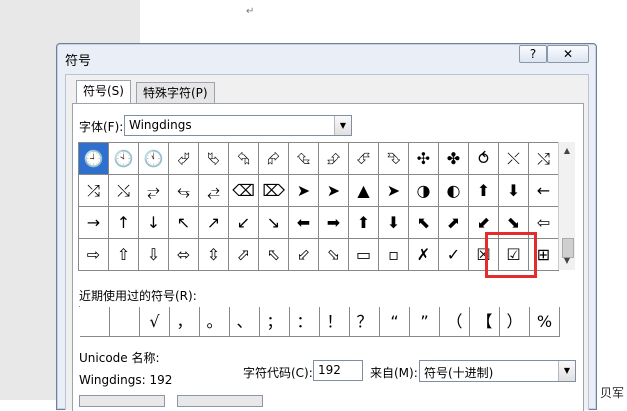  I want to click on close-button: ✕, so click(568, 54).